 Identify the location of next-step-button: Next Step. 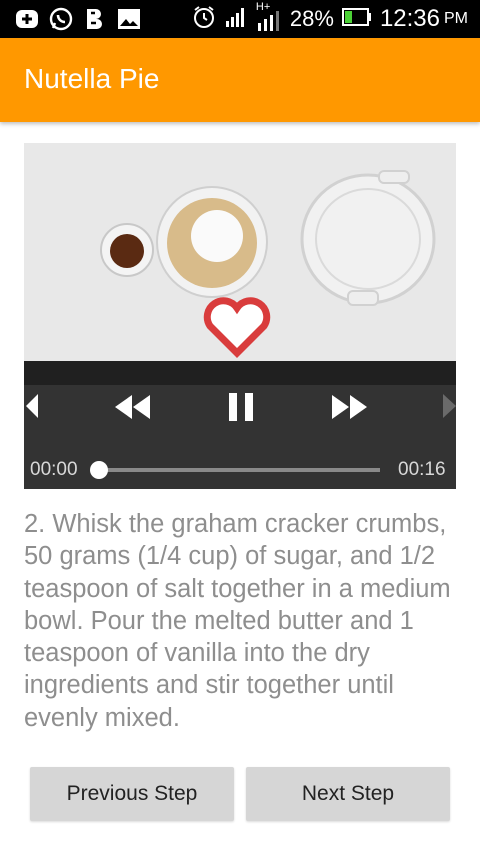
(348, 794).